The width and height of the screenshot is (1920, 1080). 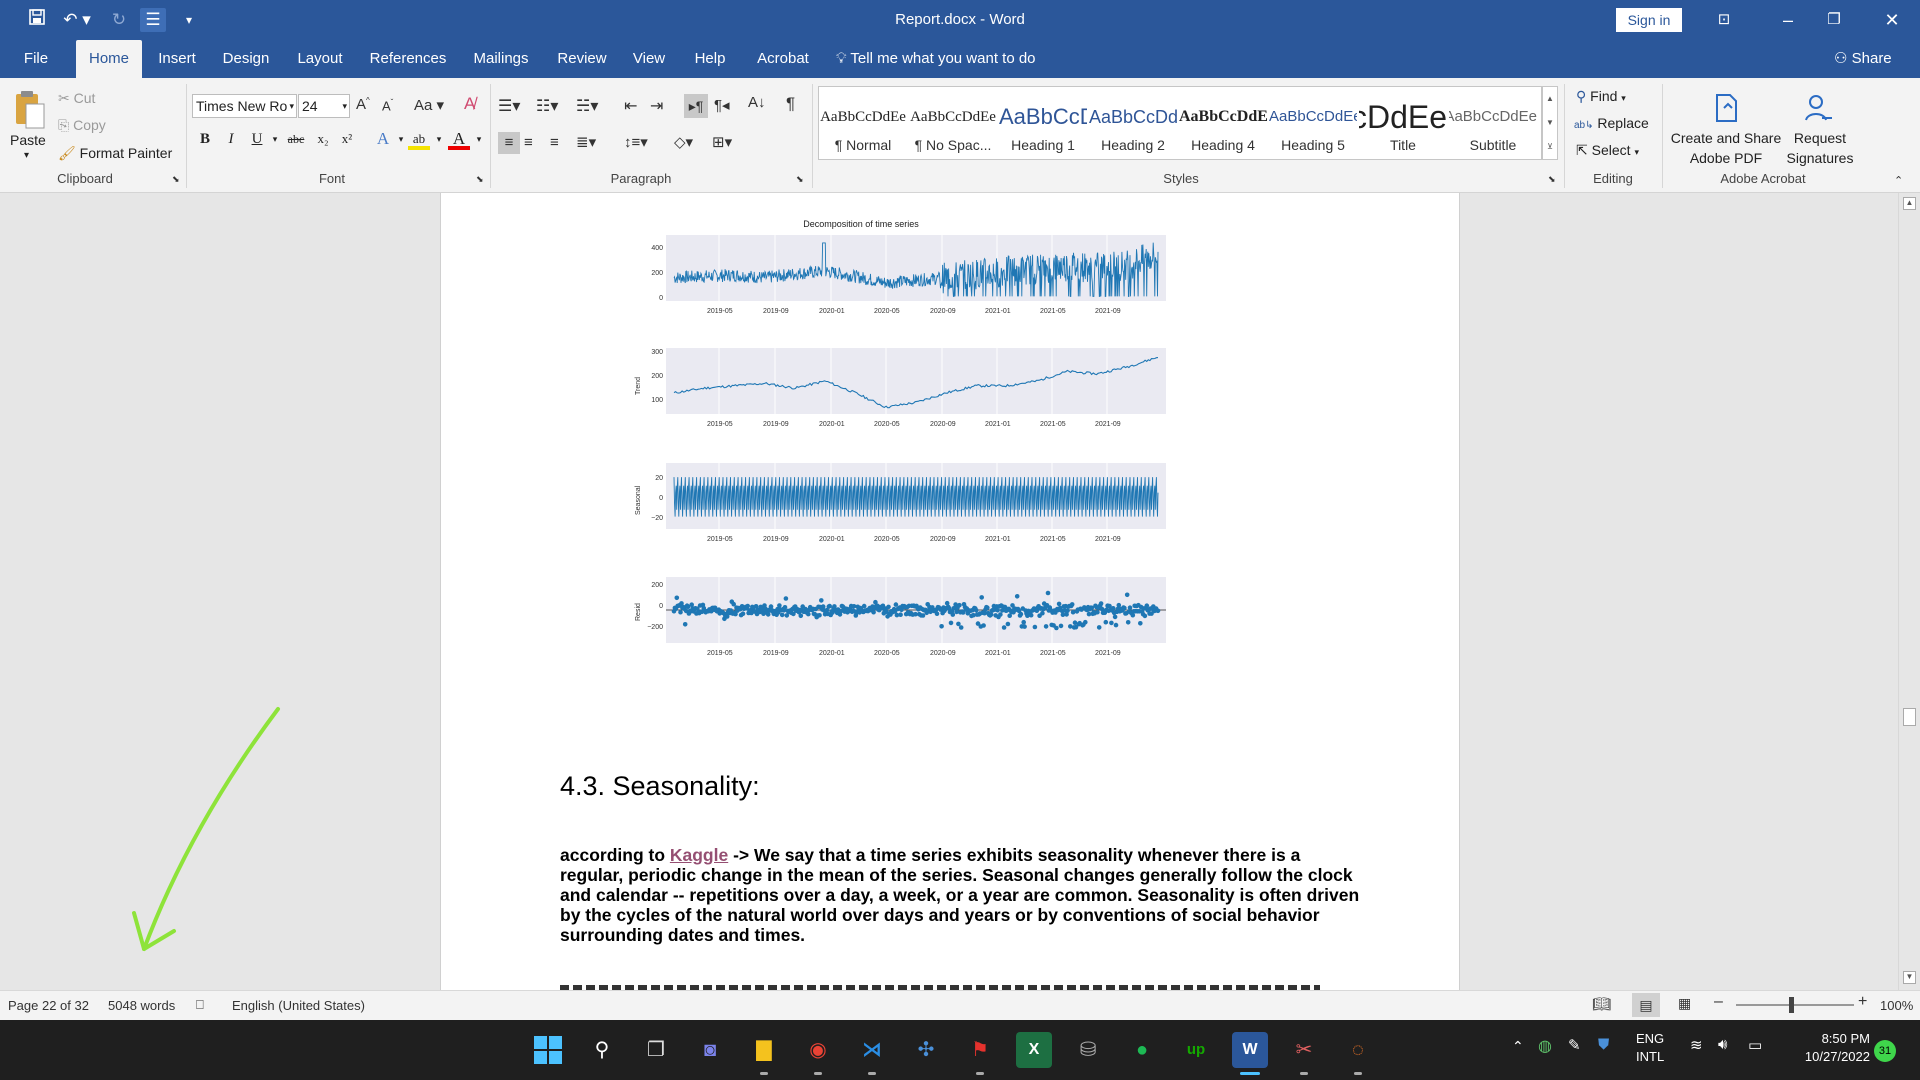 What do you see at coordinates (1885, 1051) in the screenshot?
I see `notification-badge: 31` at bounding box center [1885, 1051].